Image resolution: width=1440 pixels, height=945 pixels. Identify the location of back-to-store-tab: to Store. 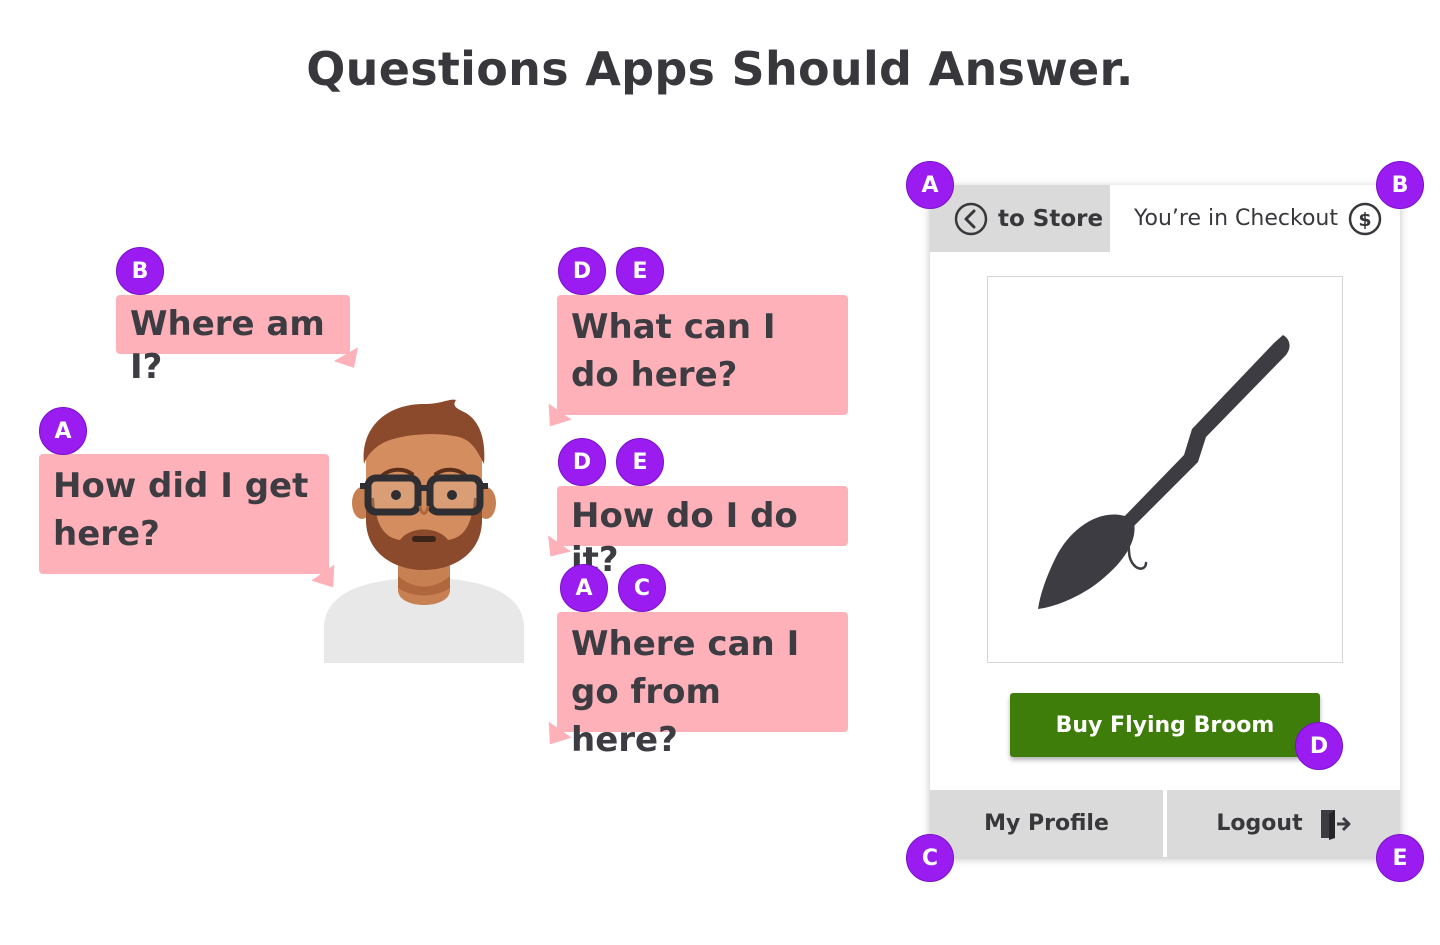
(1020, 218).